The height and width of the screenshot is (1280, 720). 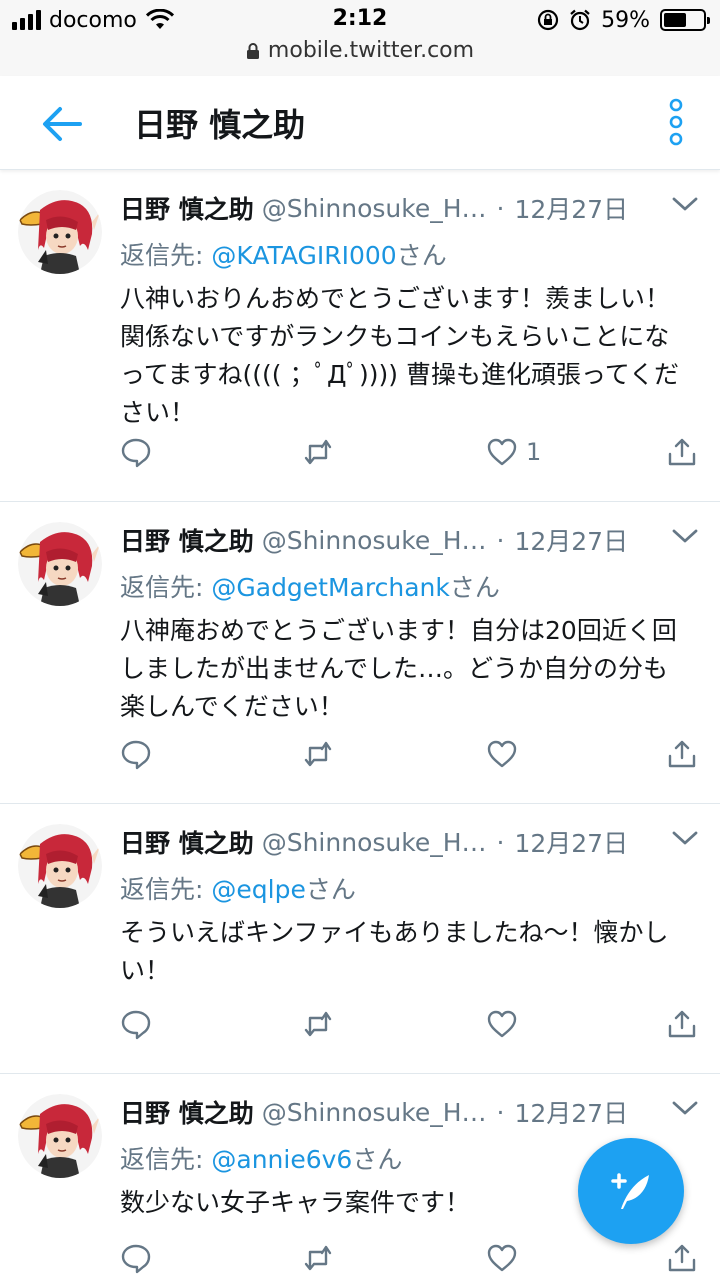 What do you see at coordinates (330, 587) in the screenshot?
I see `reply-mention-link: @GadgetMarchank` at bounding box center [330, 587].